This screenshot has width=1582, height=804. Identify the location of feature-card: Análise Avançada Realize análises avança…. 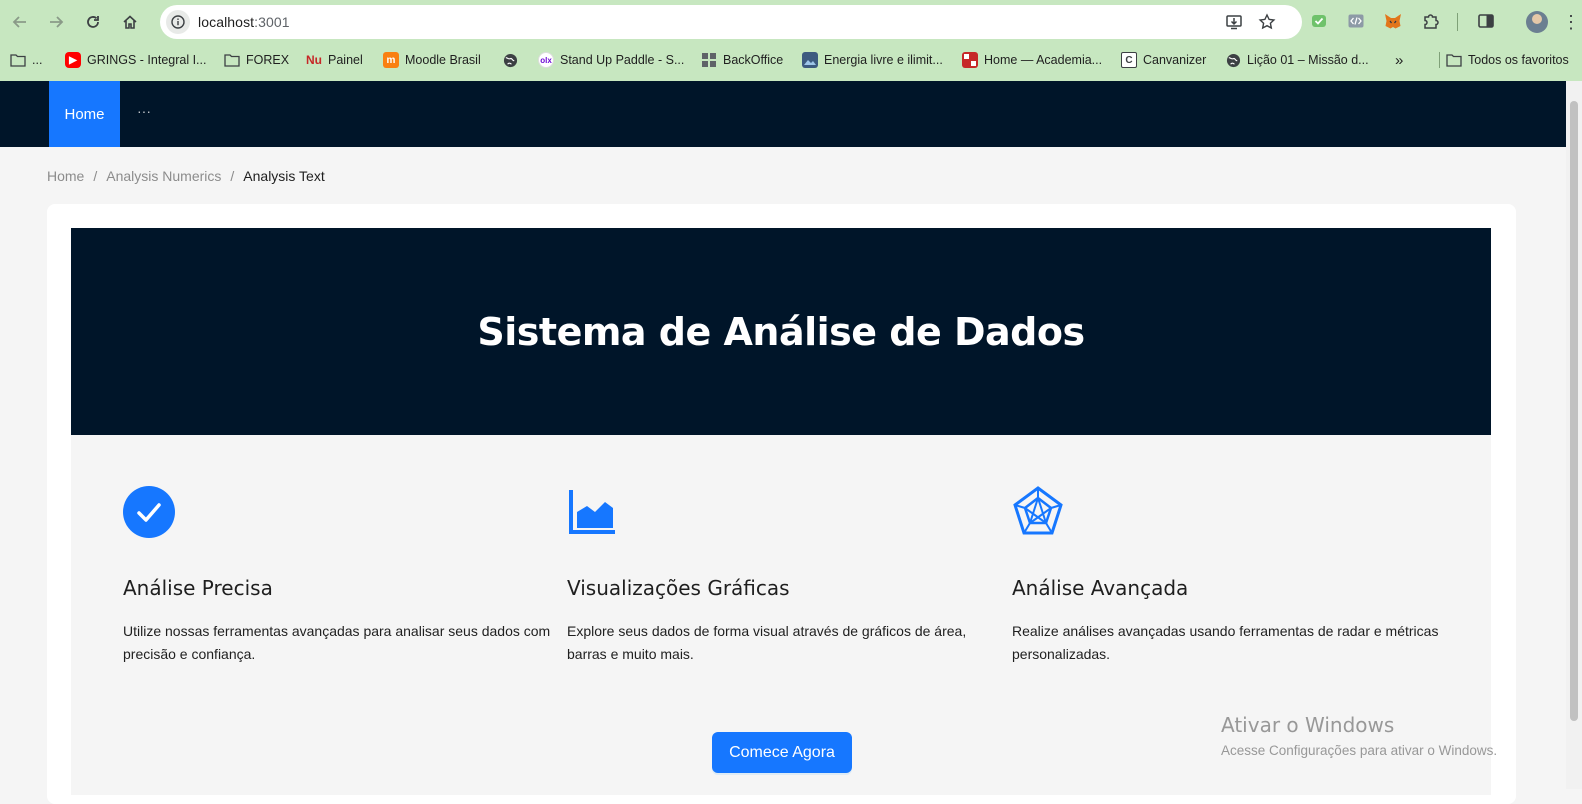
(1227, 576).